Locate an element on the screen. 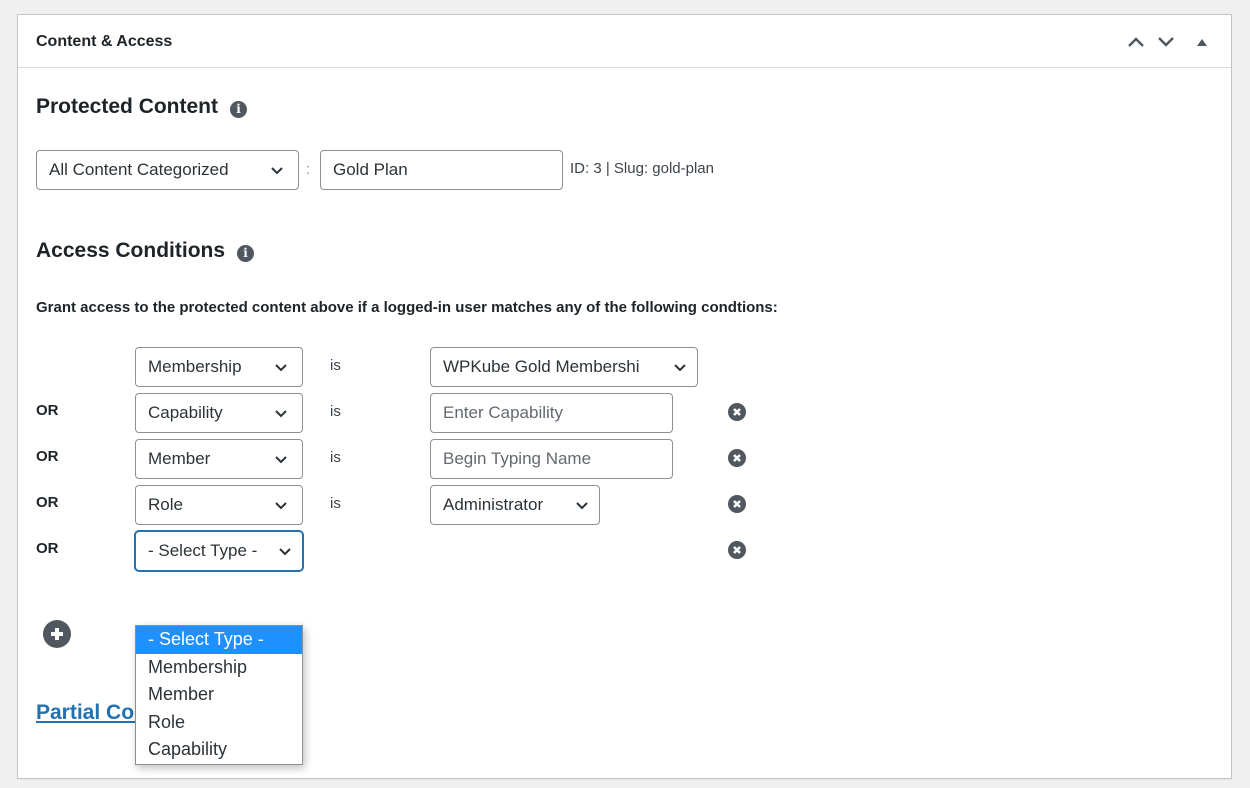 The image size is (1250, 788). condition-type-value: Role is located at coordinates (165, 504).